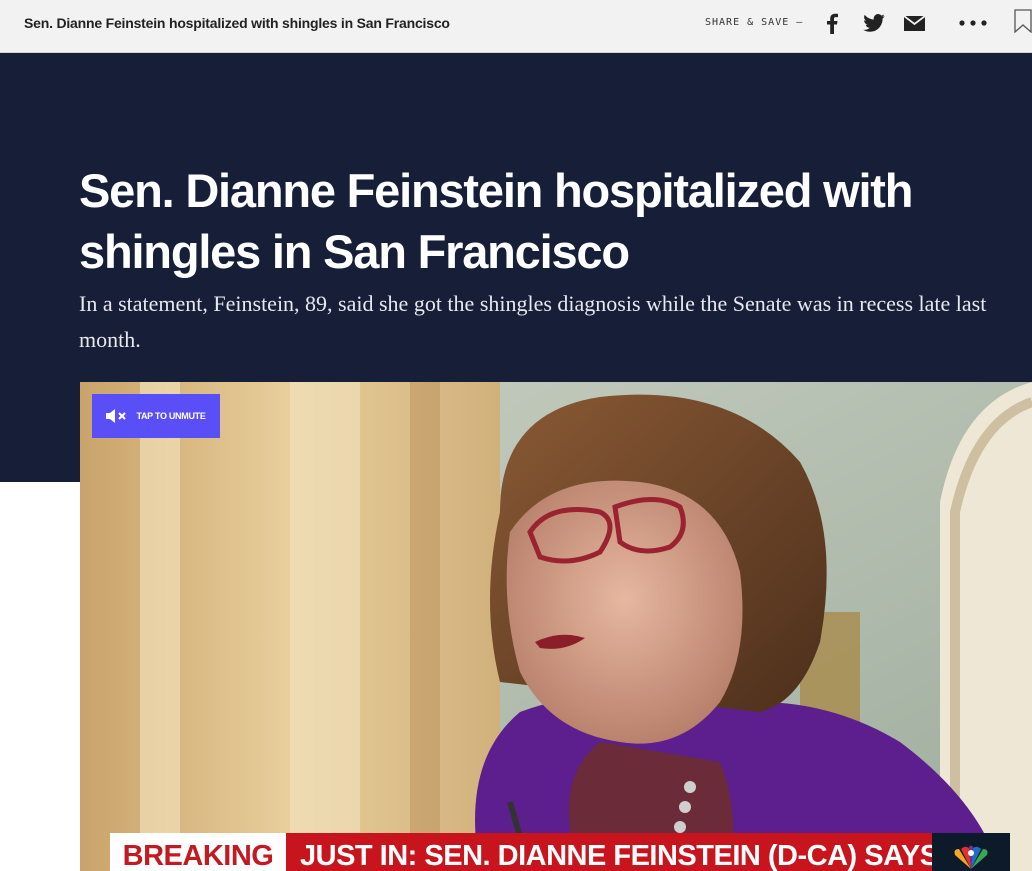 The height and width of the screenshot is (871, 1032). What do you see at coordinates (116, 416) in the screenshot?
I see `speaker-muted-icon` at bounding box center [116, 416].